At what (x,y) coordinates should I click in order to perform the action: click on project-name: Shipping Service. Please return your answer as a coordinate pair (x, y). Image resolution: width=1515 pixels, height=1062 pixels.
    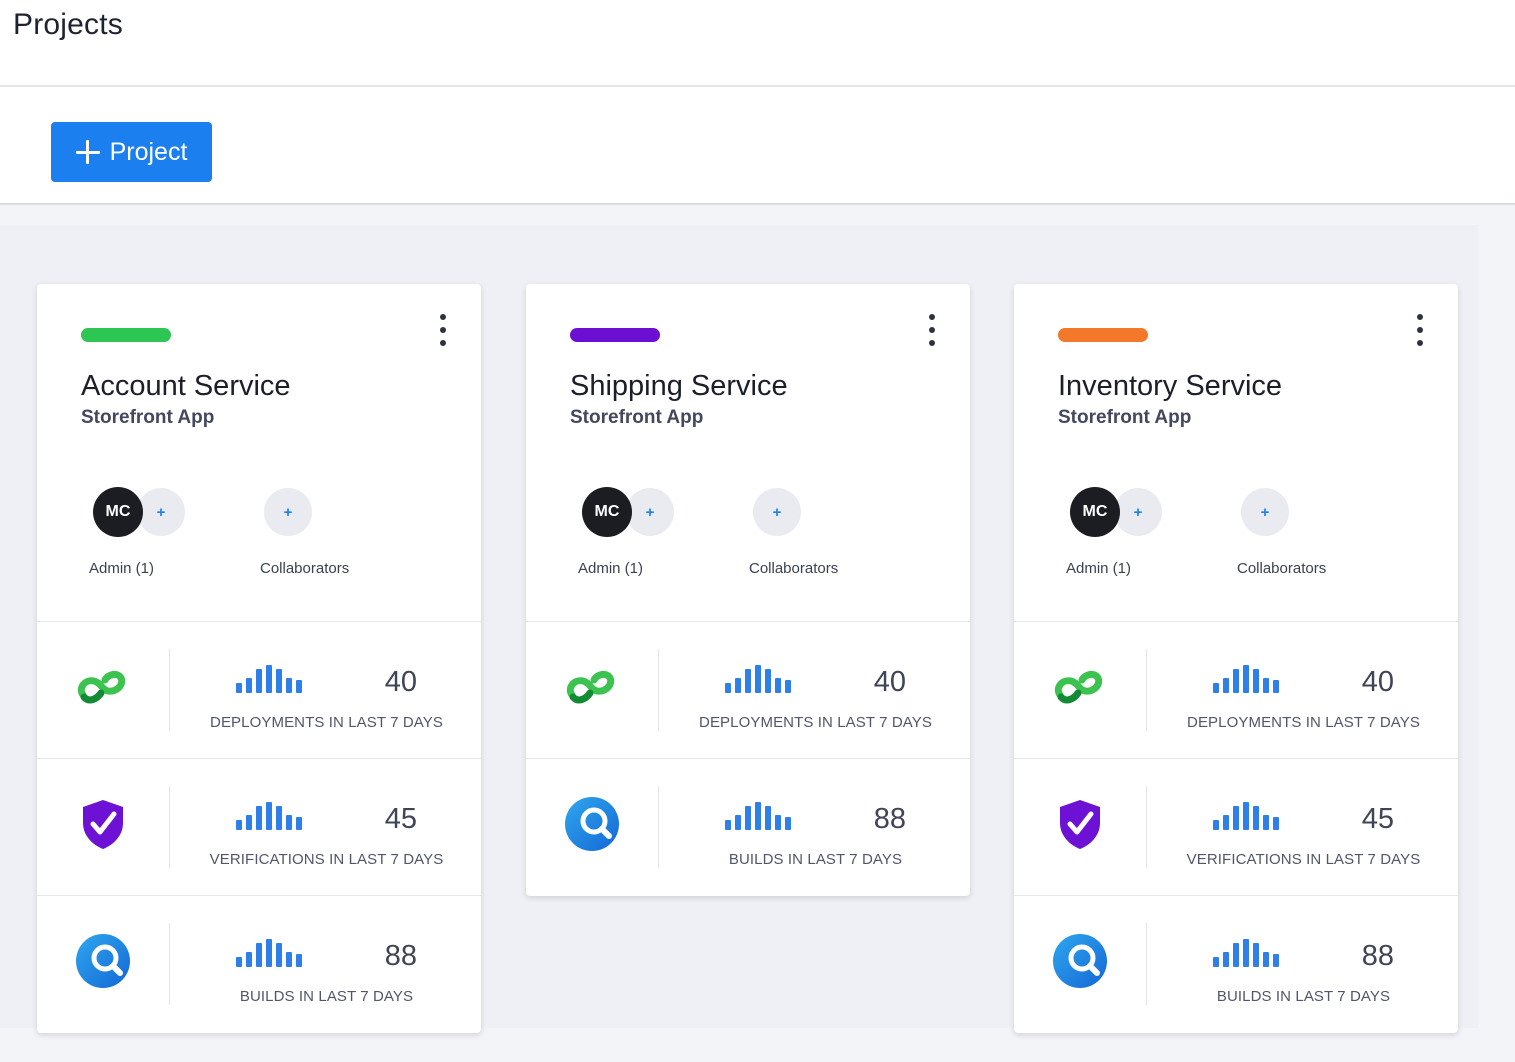
    Looking at the image, I should click on (679, 386).